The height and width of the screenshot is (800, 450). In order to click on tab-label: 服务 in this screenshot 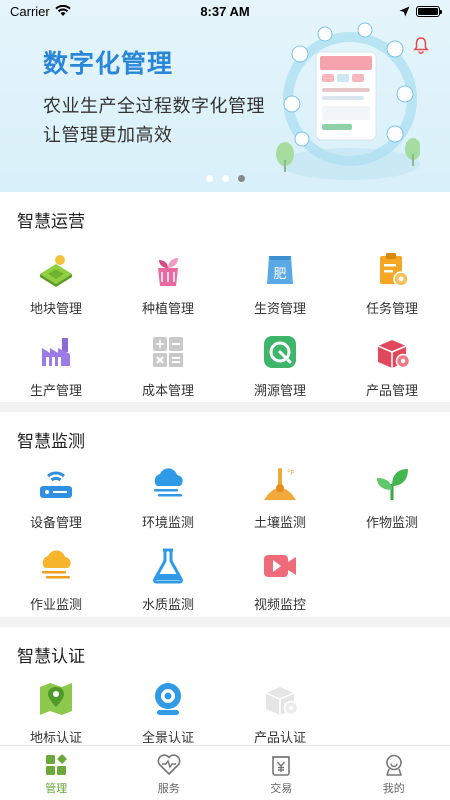, I will do `click(168, 789)`.